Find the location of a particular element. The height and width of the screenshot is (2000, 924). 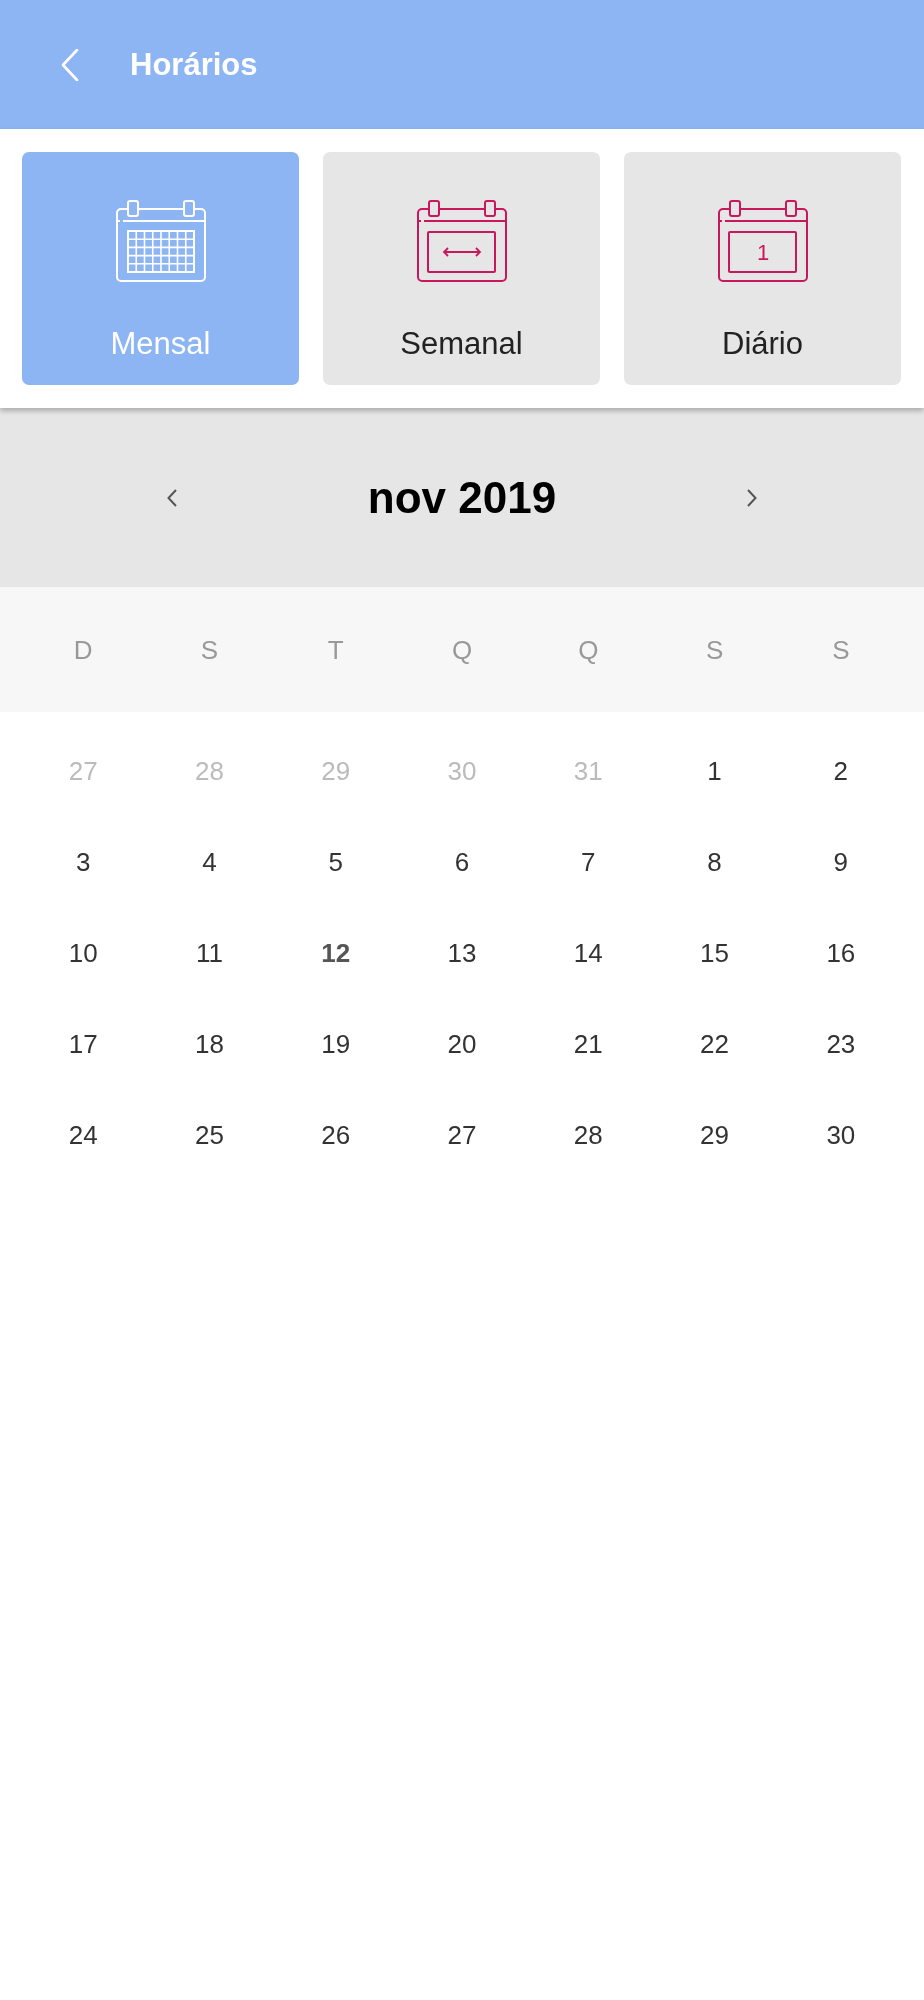

calendar-day: 5 is located at coordinates (335, 861).